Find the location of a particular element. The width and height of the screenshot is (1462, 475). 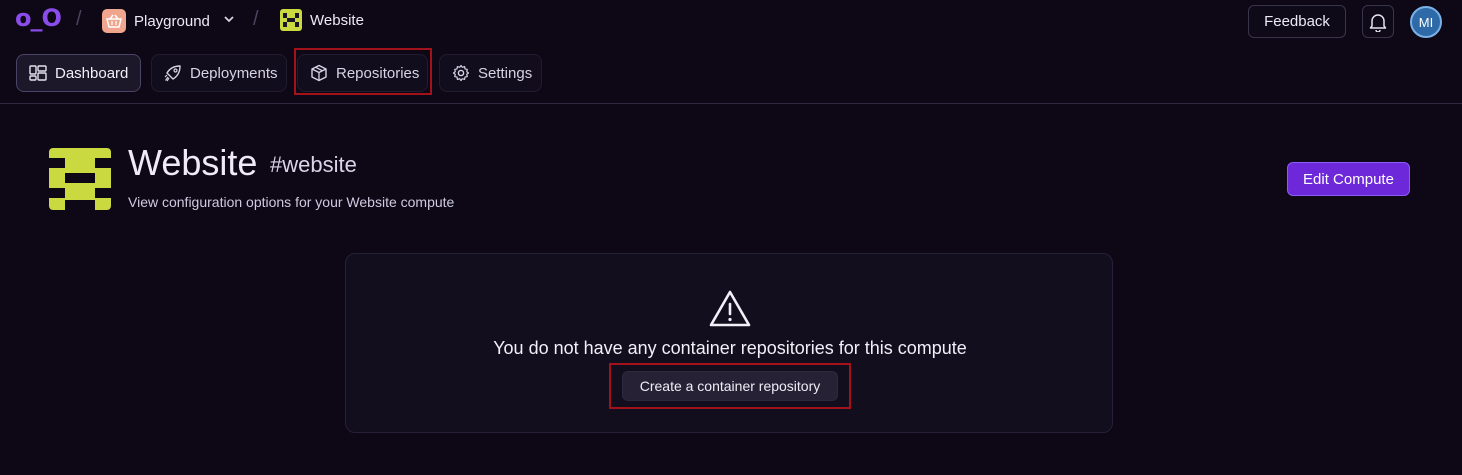

gear-icon is located at coordinates (461, 73).